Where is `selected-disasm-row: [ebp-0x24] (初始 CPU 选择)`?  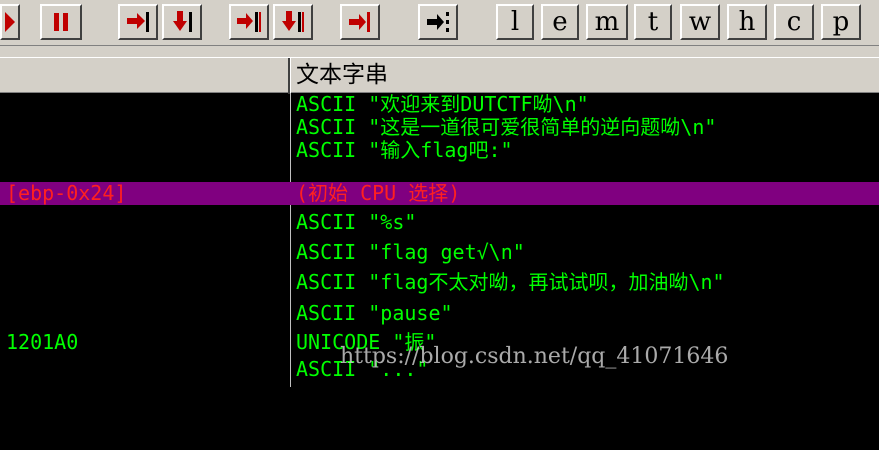 selected-disasm-row: [ebp-0x24] (初始 CPU 选择) is located at coordinates (439, 193).